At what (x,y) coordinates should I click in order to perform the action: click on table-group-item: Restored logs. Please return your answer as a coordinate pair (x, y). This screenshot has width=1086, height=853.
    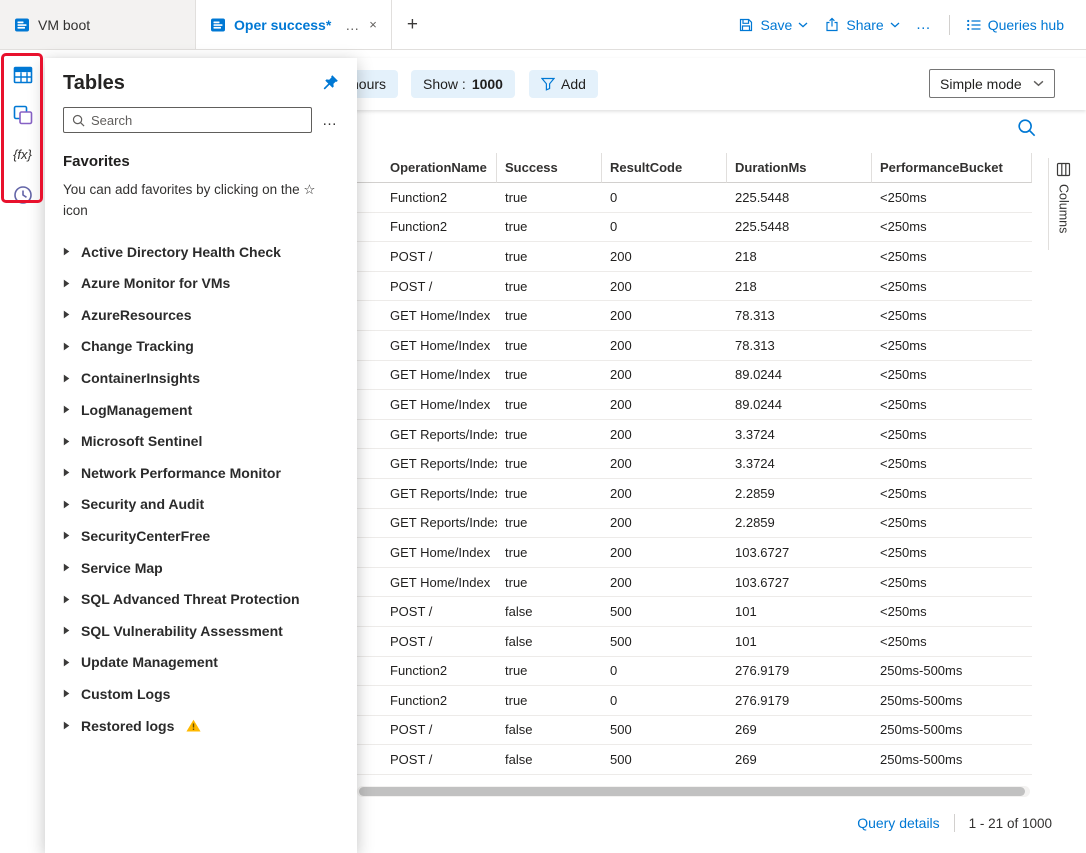
    Looking at the image, I should click on (201, 726).